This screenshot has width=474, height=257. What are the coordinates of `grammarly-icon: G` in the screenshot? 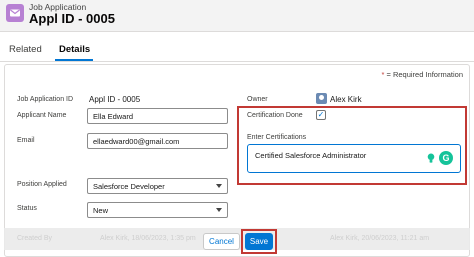 It's located at (446, 158).